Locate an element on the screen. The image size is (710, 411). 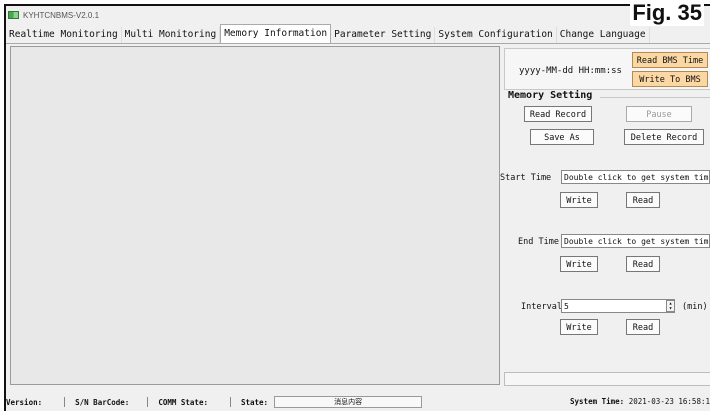
start-time-write-button: Write is located at coordinates (579, 200).